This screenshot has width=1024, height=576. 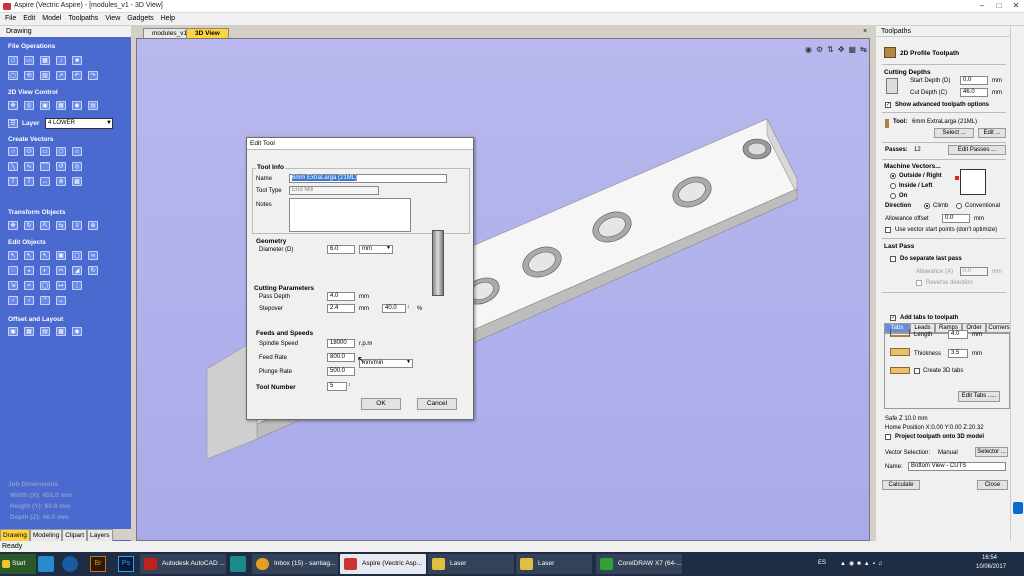 What do you see at coordinates (18, 564) in the screenshot?
I see `start-button: Start` at bounding box center [18, 564].